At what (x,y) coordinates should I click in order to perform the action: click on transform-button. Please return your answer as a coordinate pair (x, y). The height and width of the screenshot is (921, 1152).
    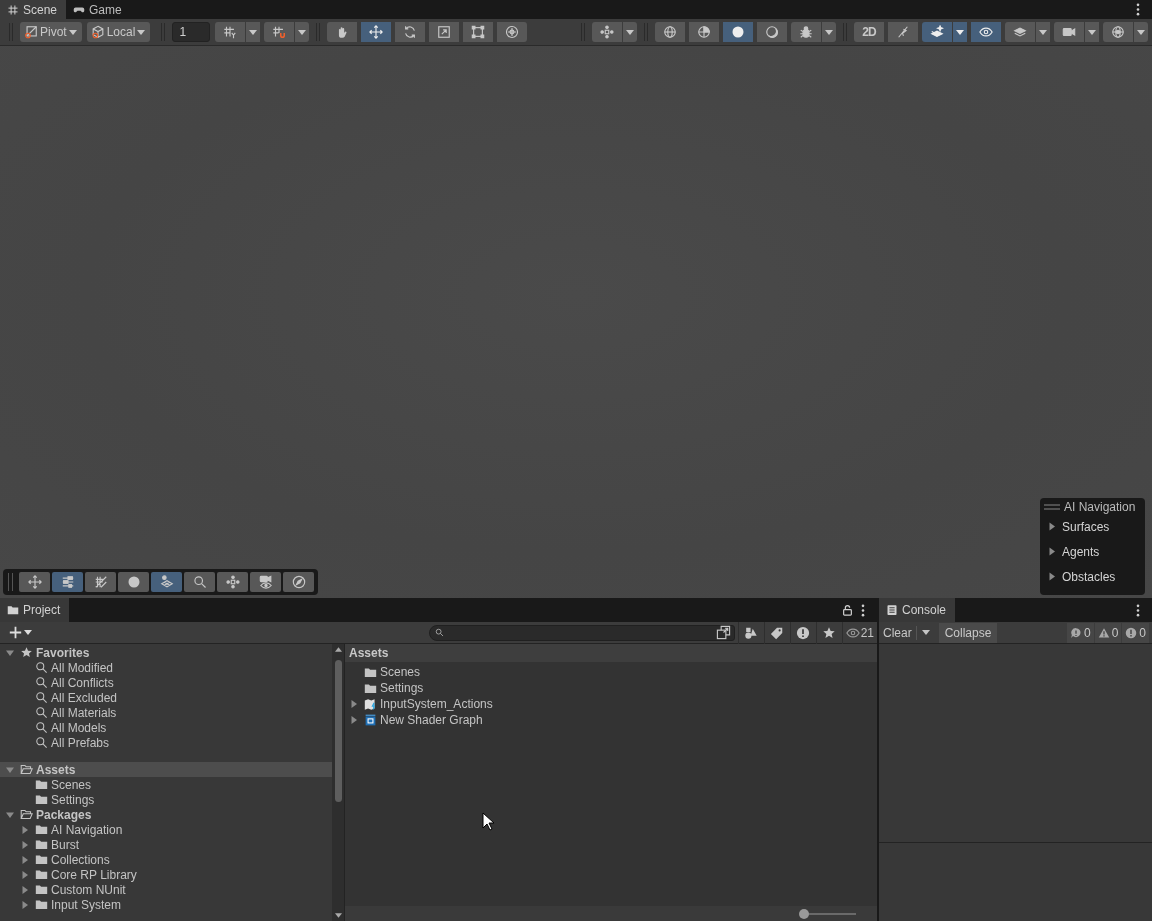
    Looking at the image, I should click on (512, 32).